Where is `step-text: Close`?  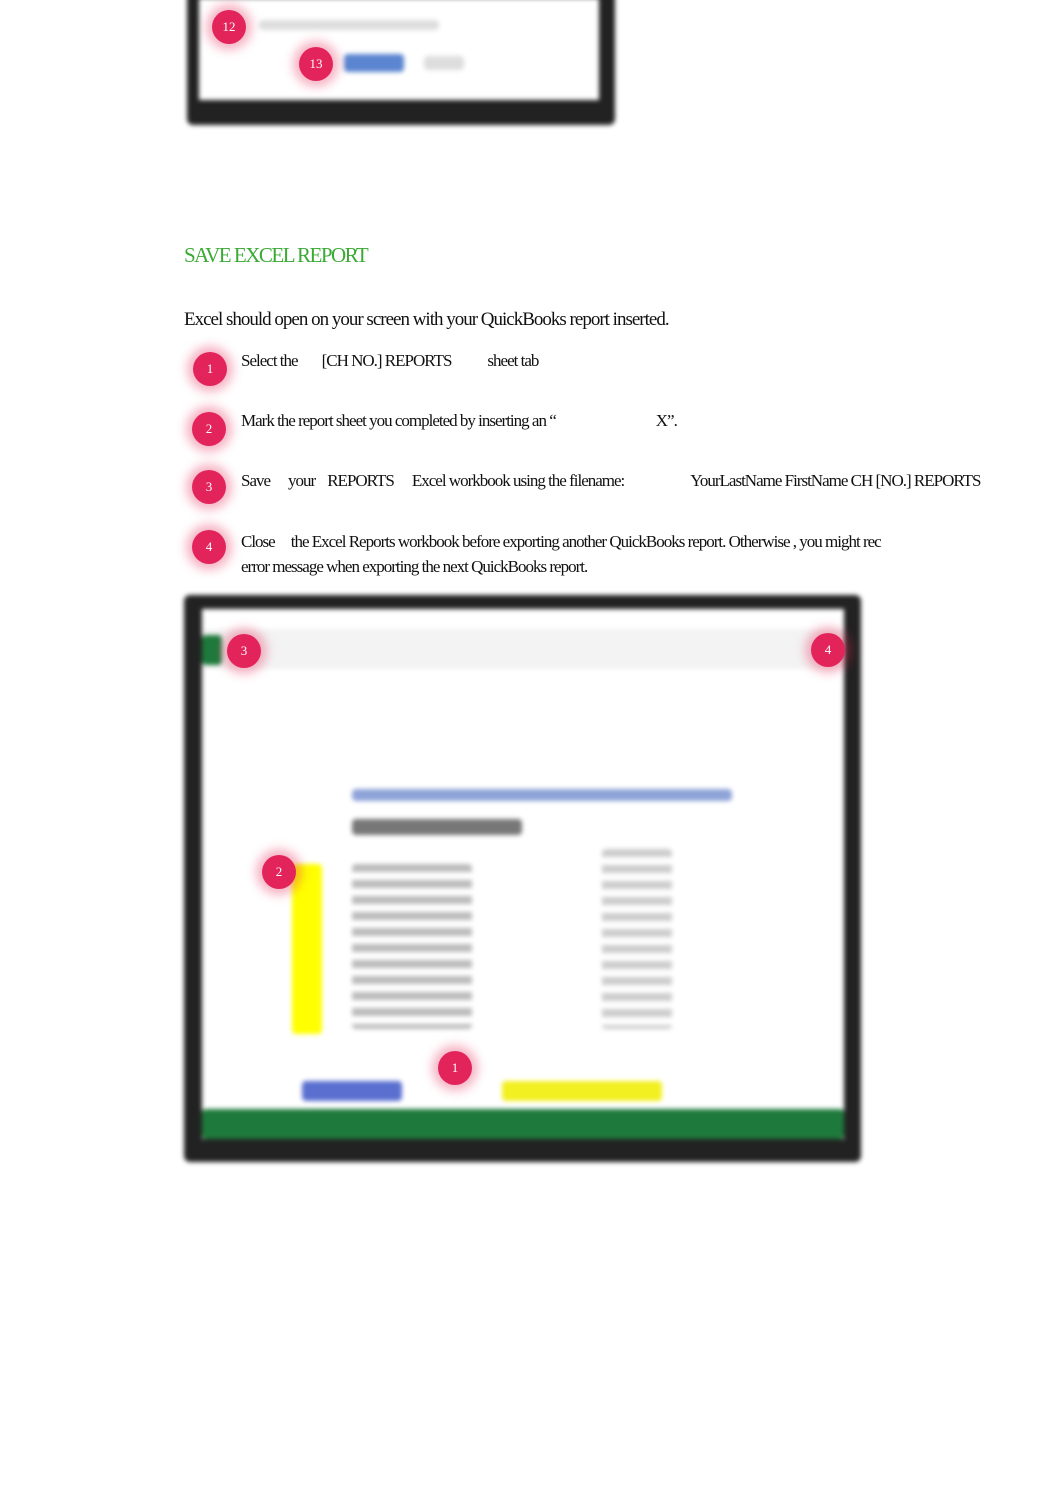 step-text: Close is located at coordinates (258, 541).